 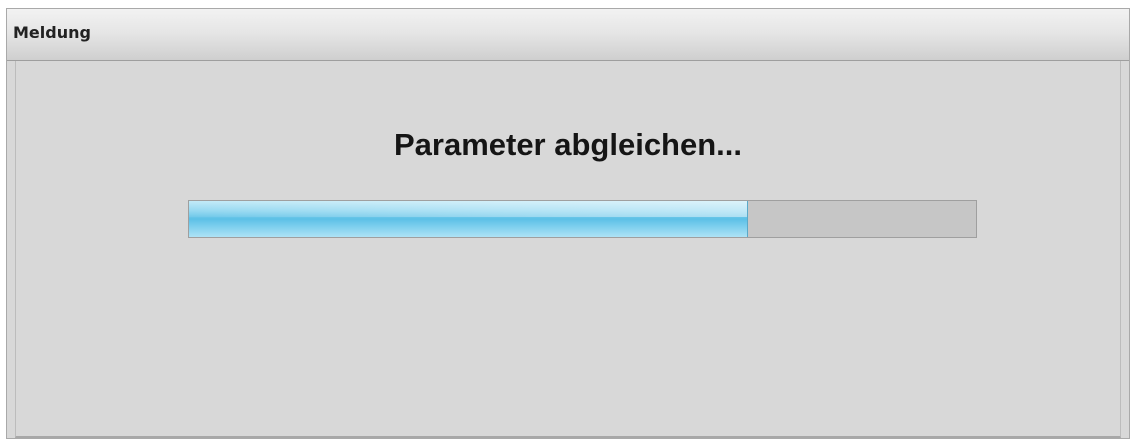 I want to click on dialog-titlebar: Meldung, so click(x=568, y=35).